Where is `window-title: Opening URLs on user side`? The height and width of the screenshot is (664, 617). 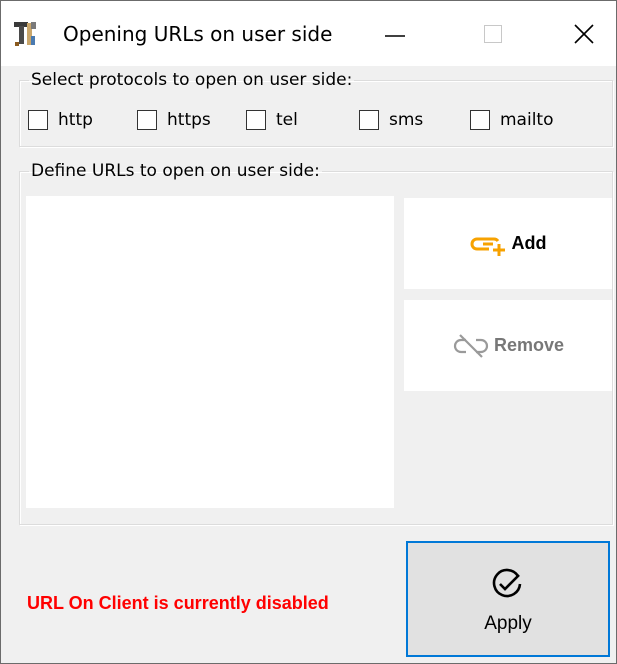
window-title: Opening URLs on user side is located at coordinates (198, 34).